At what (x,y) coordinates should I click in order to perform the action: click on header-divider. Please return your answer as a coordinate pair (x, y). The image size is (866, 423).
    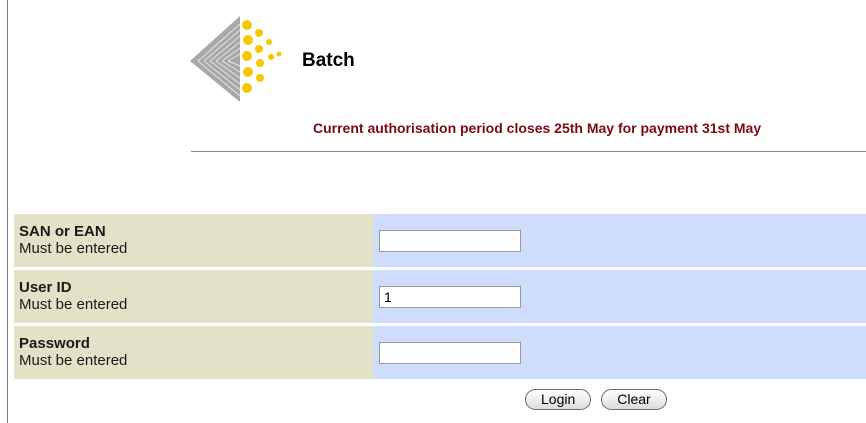
    Looking at the image, I should click on (528, 151).